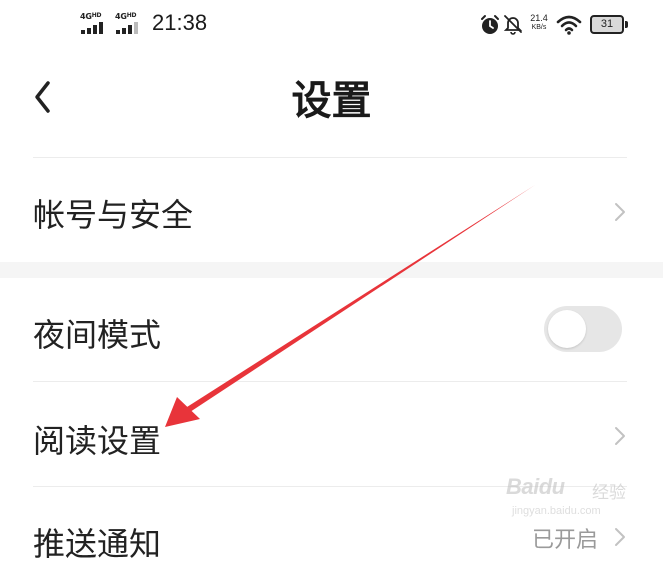 This screenshot has height=565, width=663. I want to click on divider, so click(330, 157).